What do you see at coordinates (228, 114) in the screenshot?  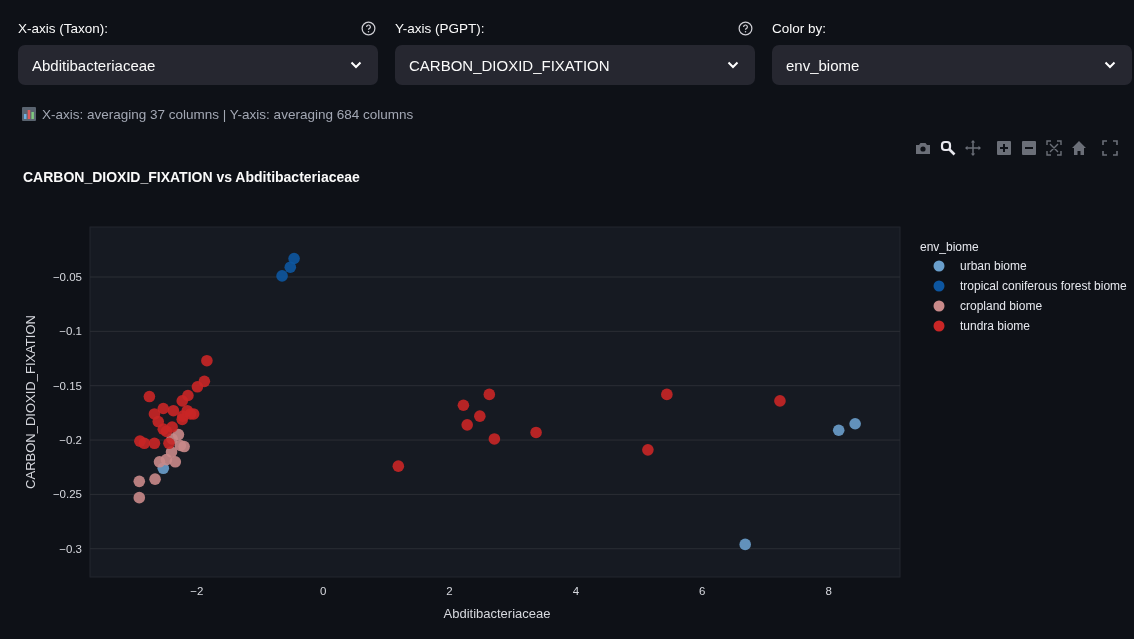 I see `caption-text: X-axis: averaging 37 columns | Y-axis: averaging 684 columns` at bounding box center [228, 114].